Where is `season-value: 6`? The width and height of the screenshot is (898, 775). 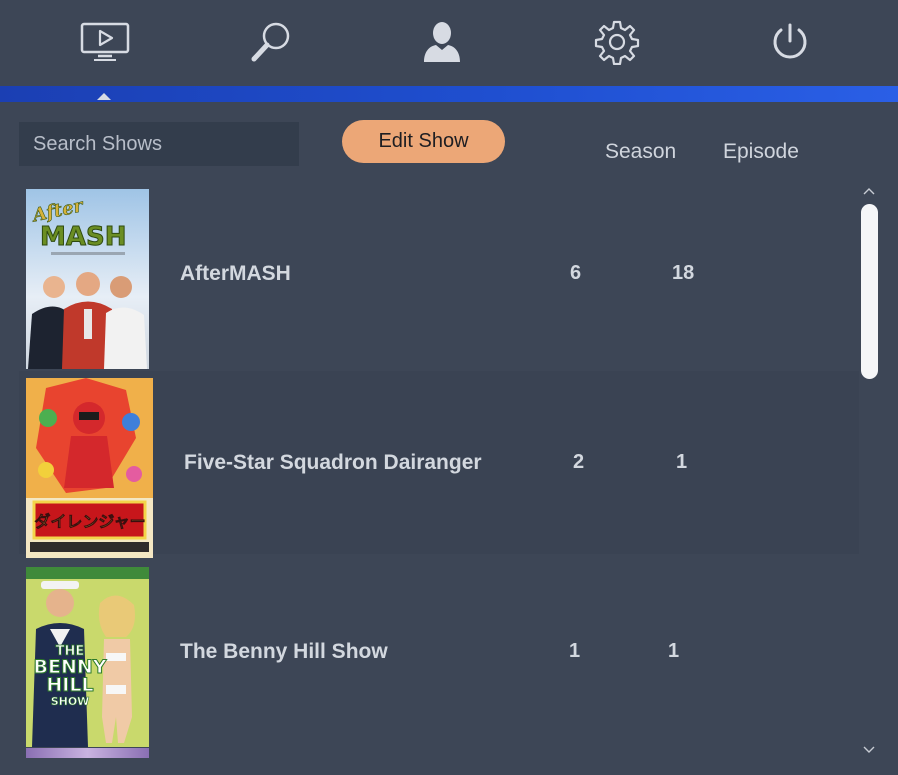
season-value: 6 is located at coordinates (576, 273).